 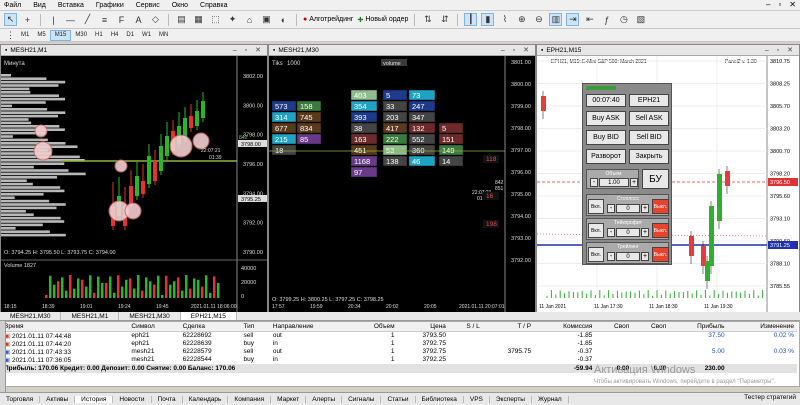 I want to click on volume-minus-button: -, so click(x=594, y=182).